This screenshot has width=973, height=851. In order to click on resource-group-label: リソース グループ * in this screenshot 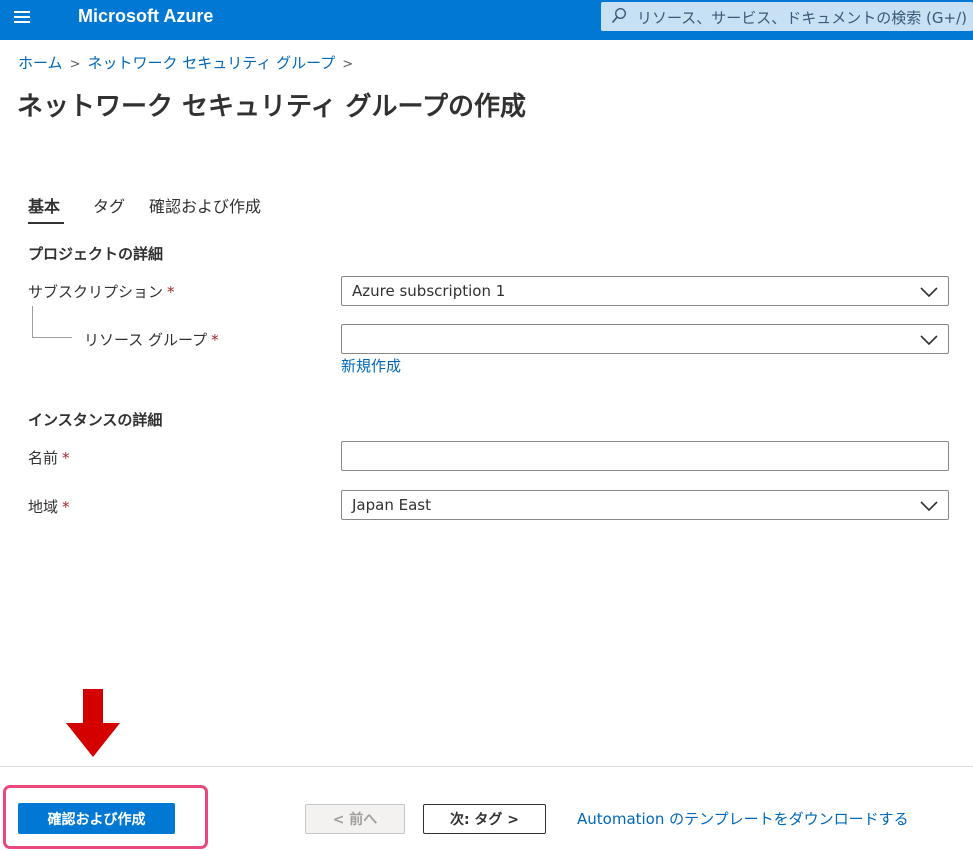, I will do `click(151, 339)`.